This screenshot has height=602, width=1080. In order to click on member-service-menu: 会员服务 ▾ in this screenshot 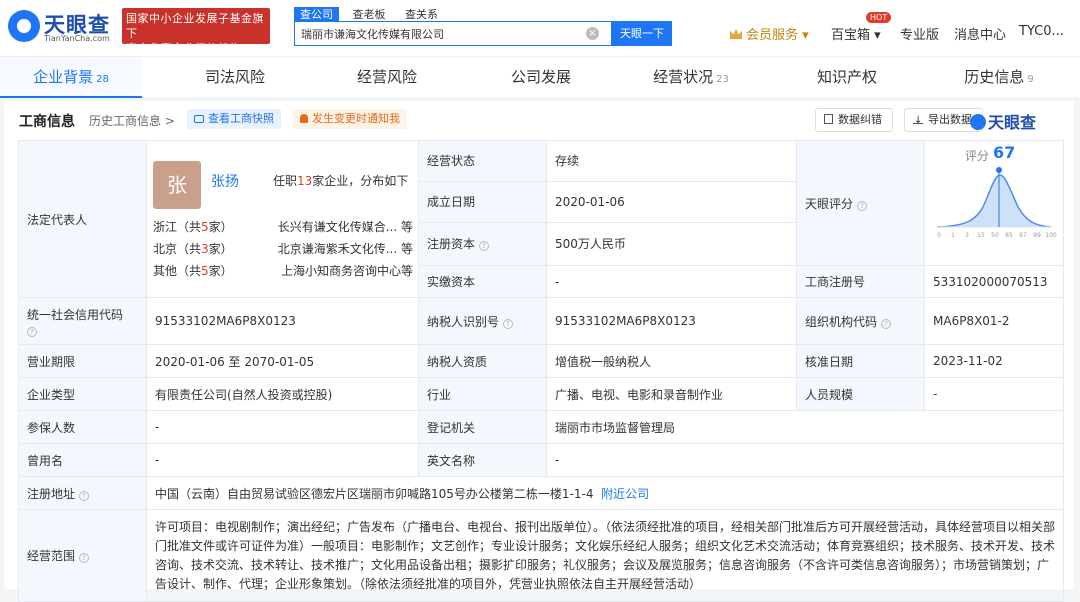, I will do `click(769, 33)`.